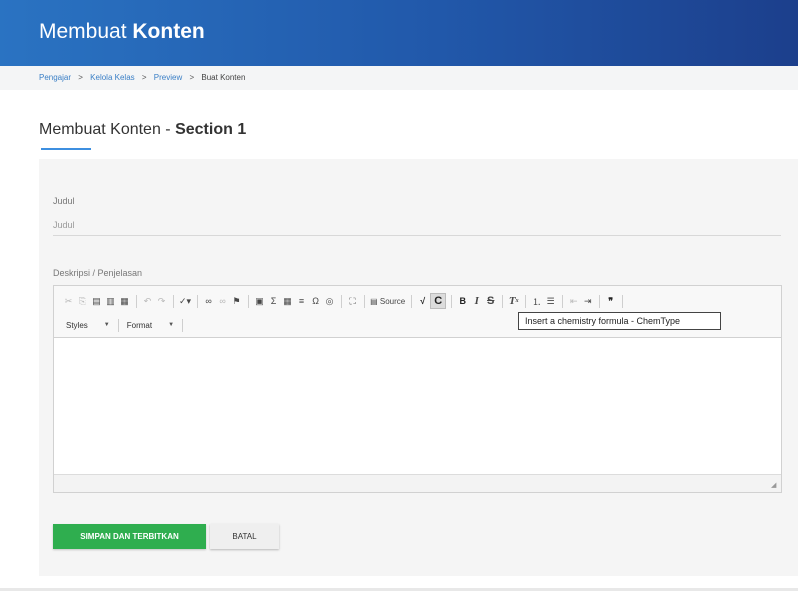 This screenshot has height=591, width=798. Describe the element at coordinates (438, 301) in the screenshot. I see `chemistry-formula-icon: C` at that location.